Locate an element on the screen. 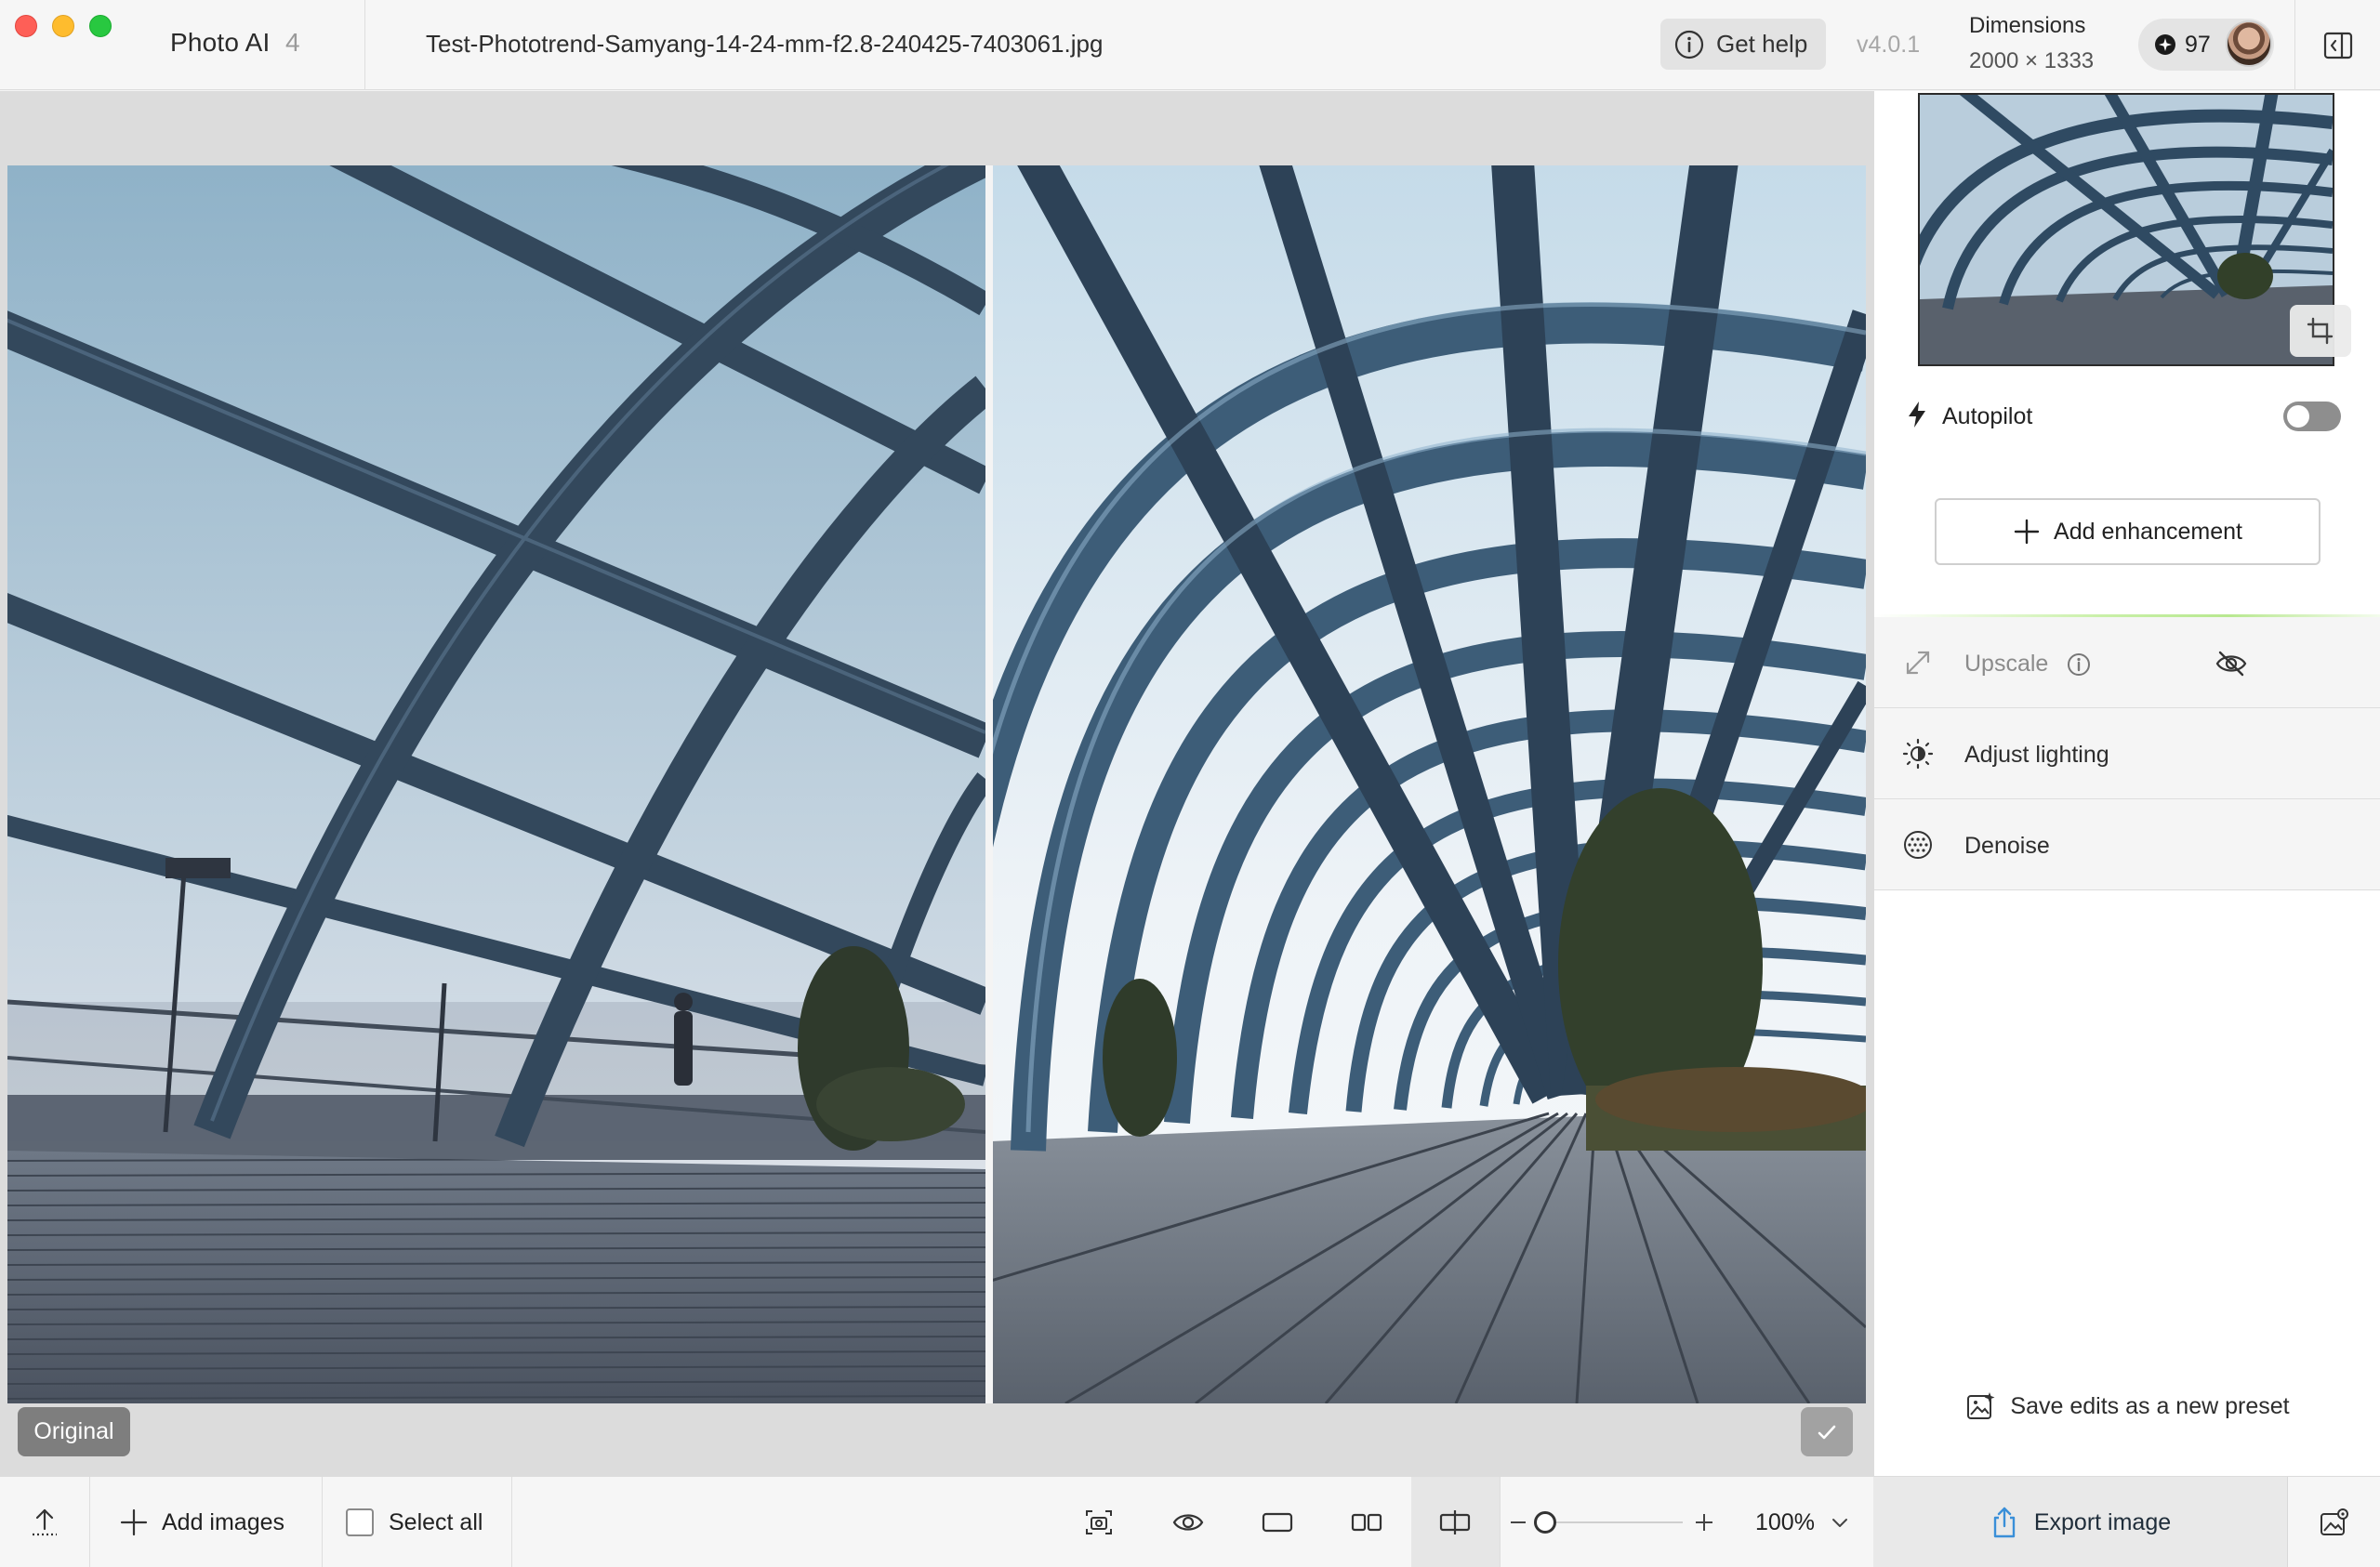 This screenshot has width=2380, height=1567. credits-count: 97 is located at coordinates (2198, 44).